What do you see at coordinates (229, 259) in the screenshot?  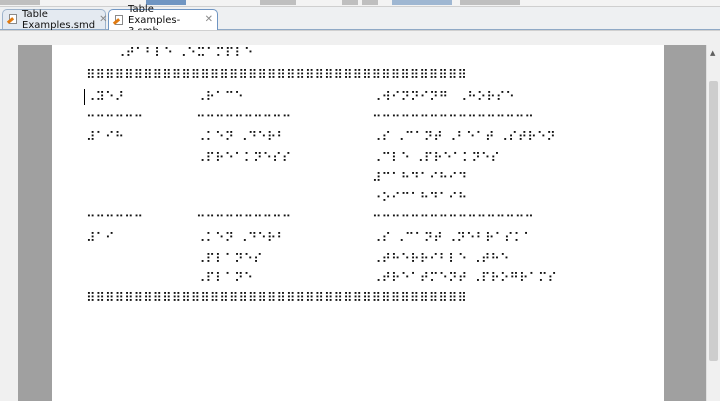 I see `braille-table-cell: ⠠⠏⠇⠁⠝⠑⠎` at bounding box center [229, 259].